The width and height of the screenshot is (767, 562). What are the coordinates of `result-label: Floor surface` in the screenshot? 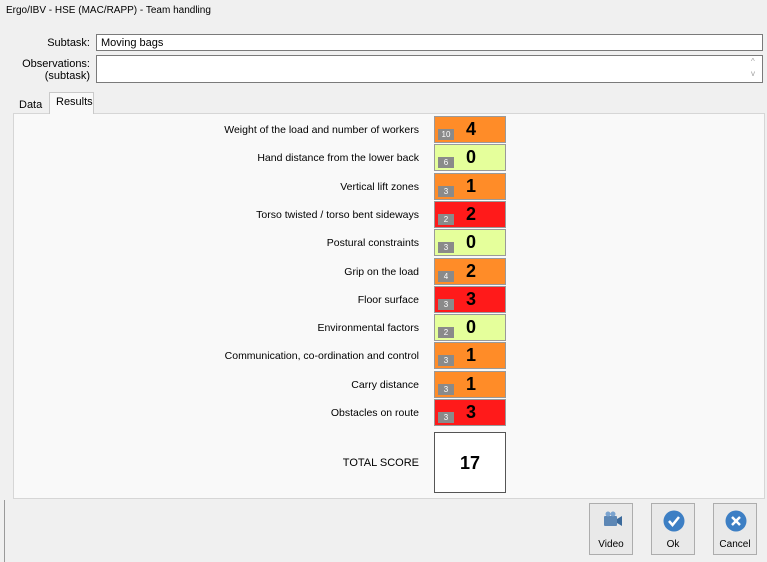 It's located at (388, 299).